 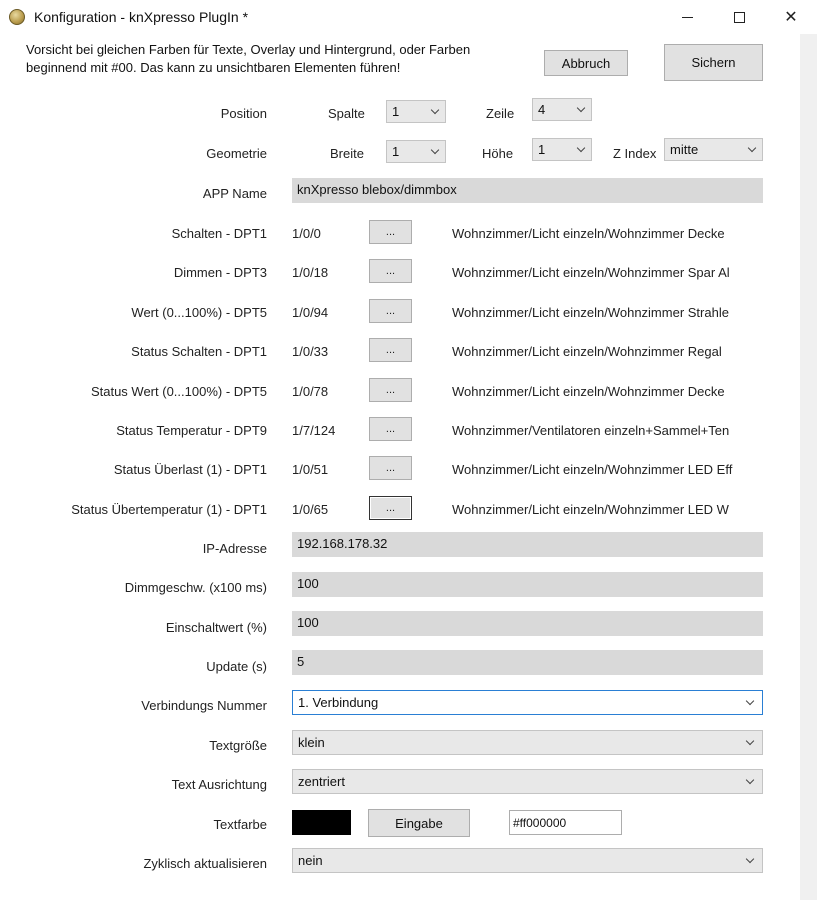 What do you see at coordinates (416, 111) in the screenshot?
I see `spalte-select: 1` at bounding box center [416, 111].